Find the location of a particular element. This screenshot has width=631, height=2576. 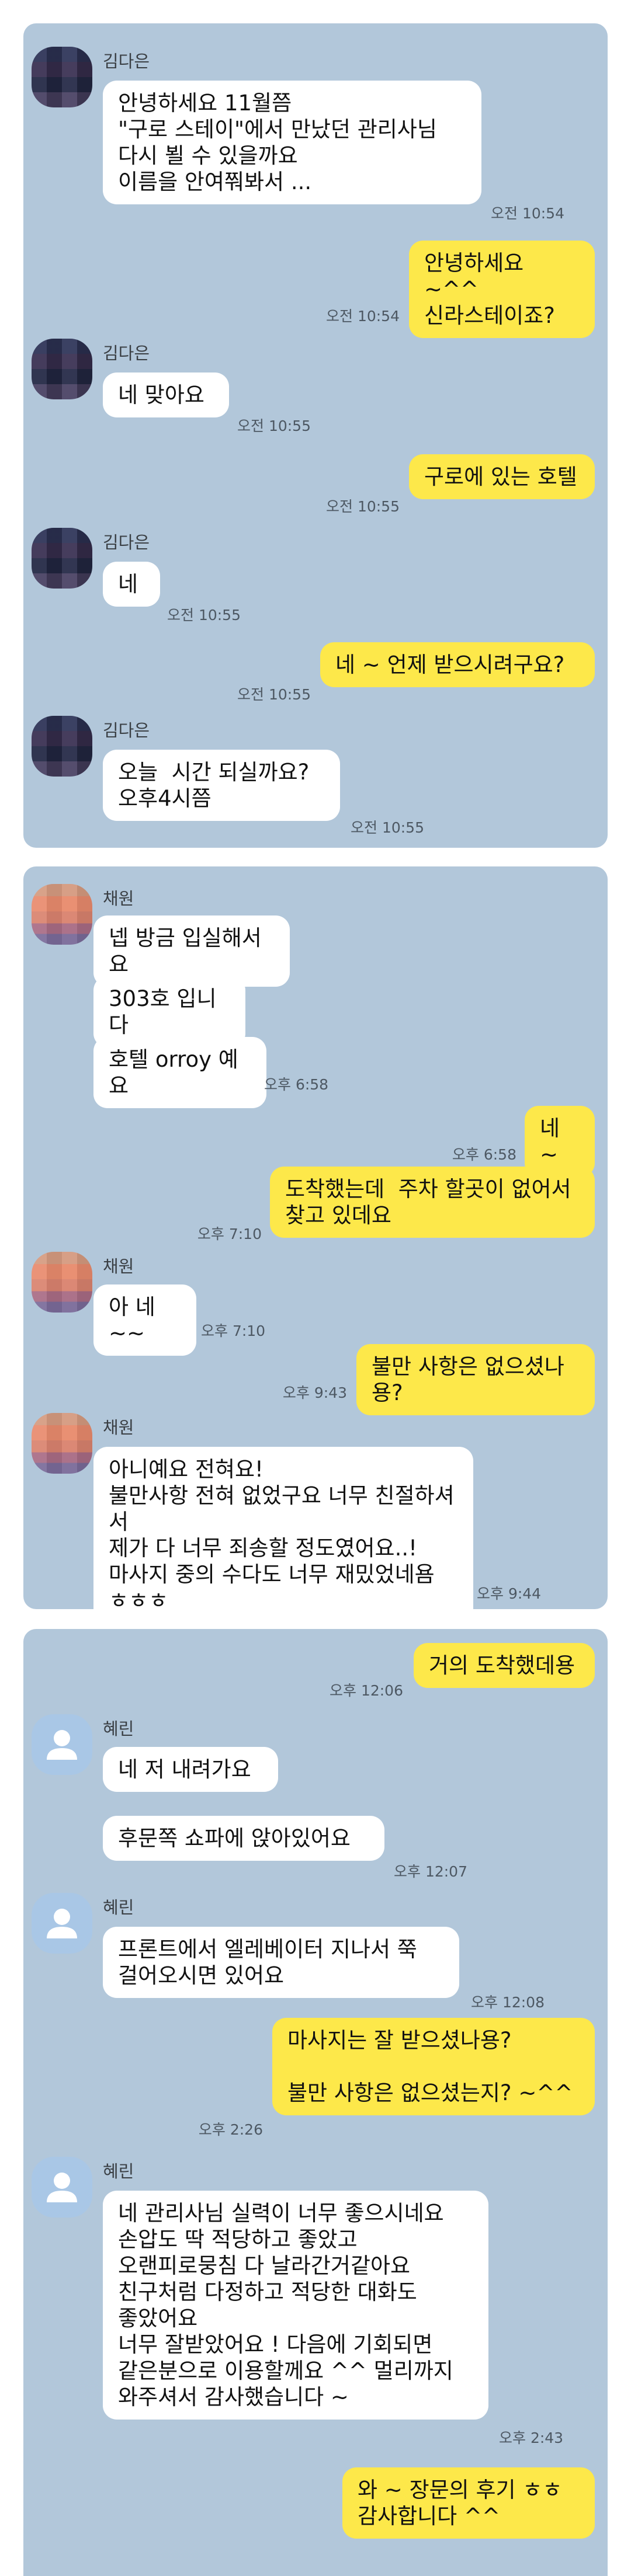

message-bubble: 프론트에서 엘레베이터 지나서 쭉 걸어오시면 있어요 is located at coordinates (281, 1962).